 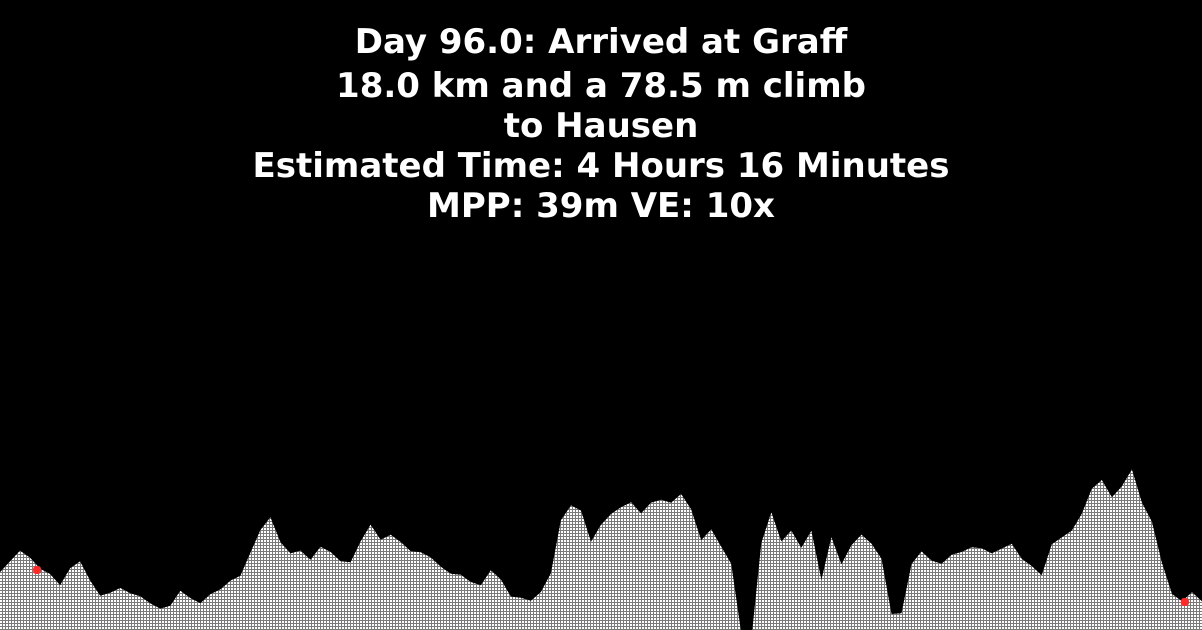 What do you see at coordinates (601, 86) in the screenshot?
I see `distance-climb-text: 18.0 km and a 78.5 m climb` at bounding box center [601, 86].